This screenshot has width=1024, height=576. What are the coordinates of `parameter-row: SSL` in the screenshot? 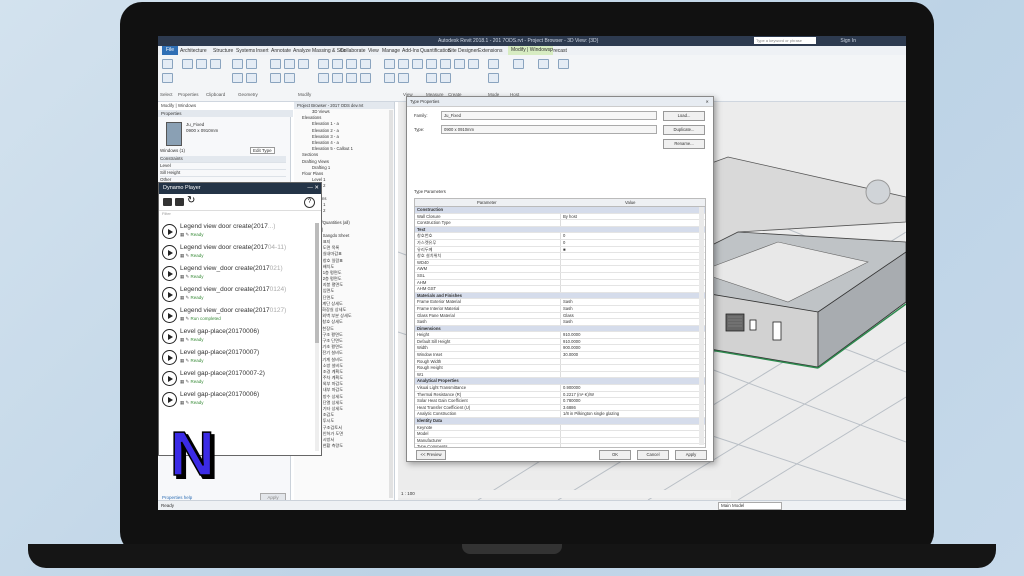 It's located at (560, 276).